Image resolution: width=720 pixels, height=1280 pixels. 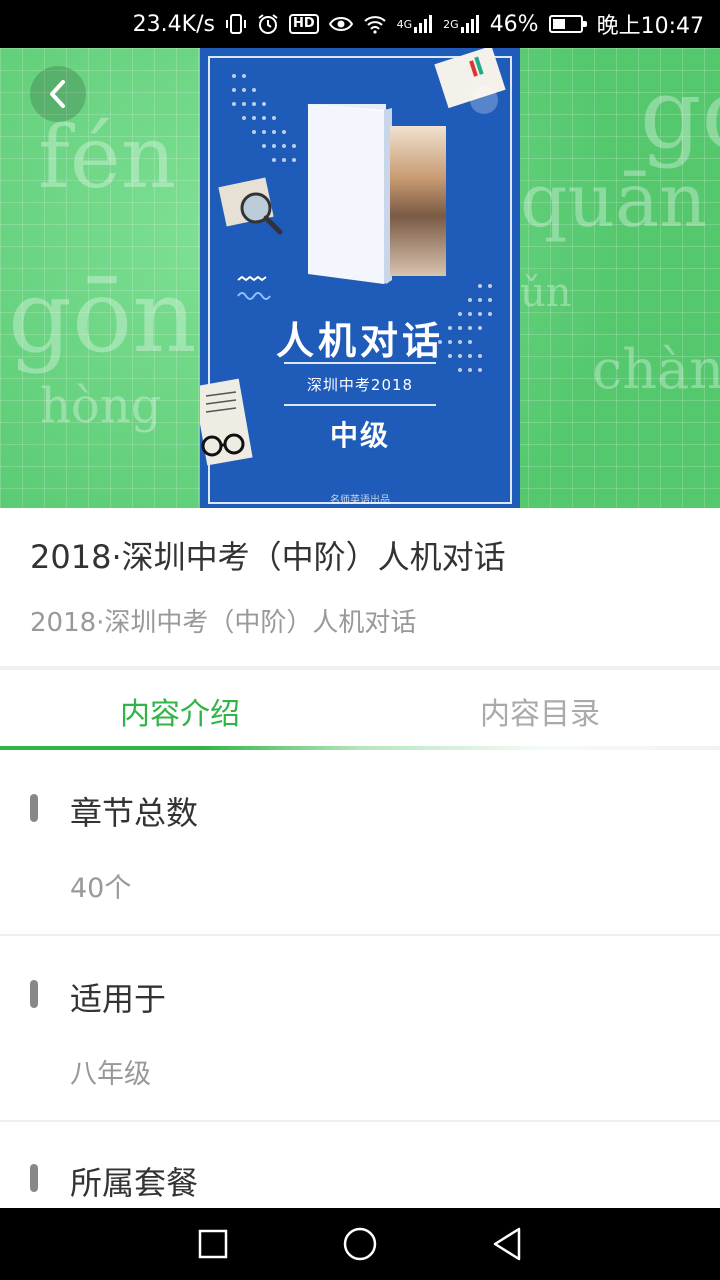 I want to click on notebook-illustration, so click(x=470, y=81).